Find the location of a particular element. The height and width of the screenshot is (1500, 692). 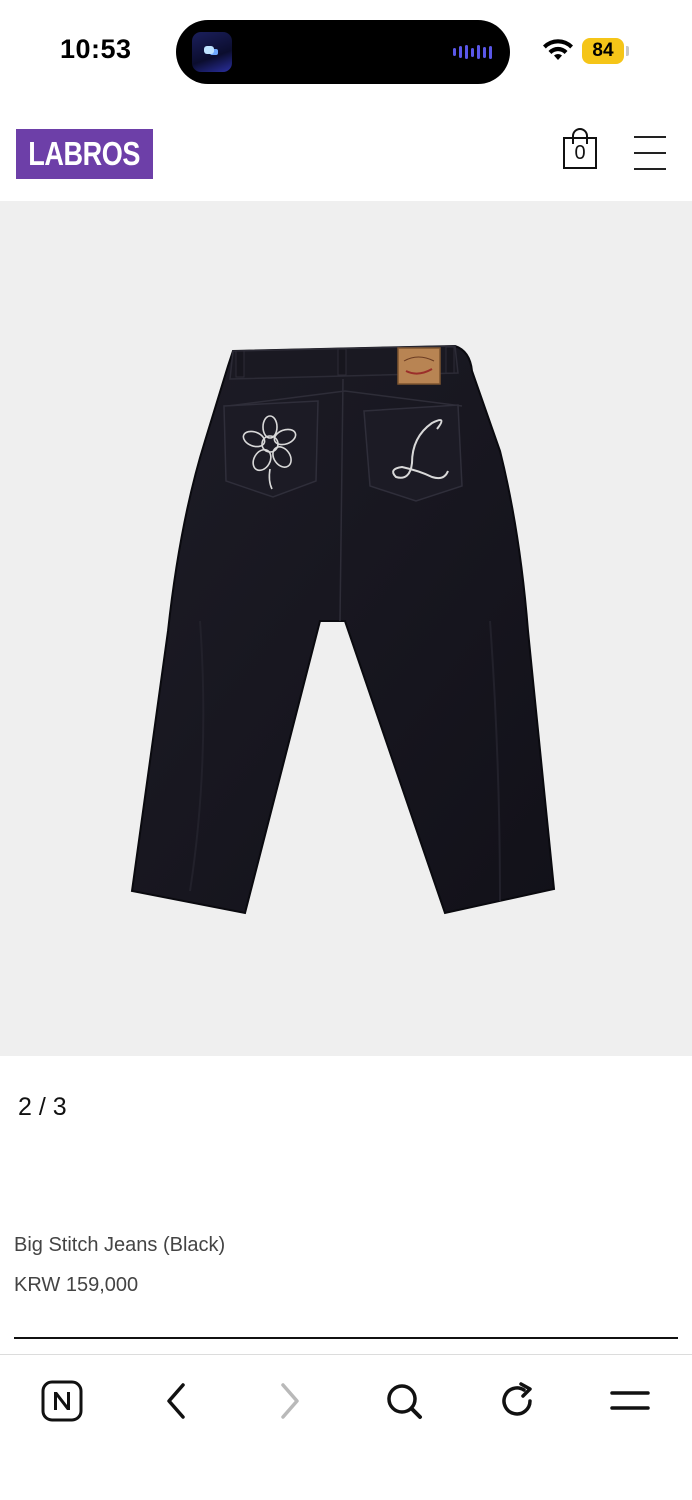

audio-waveform-icon is located at coordinates (472, 52).